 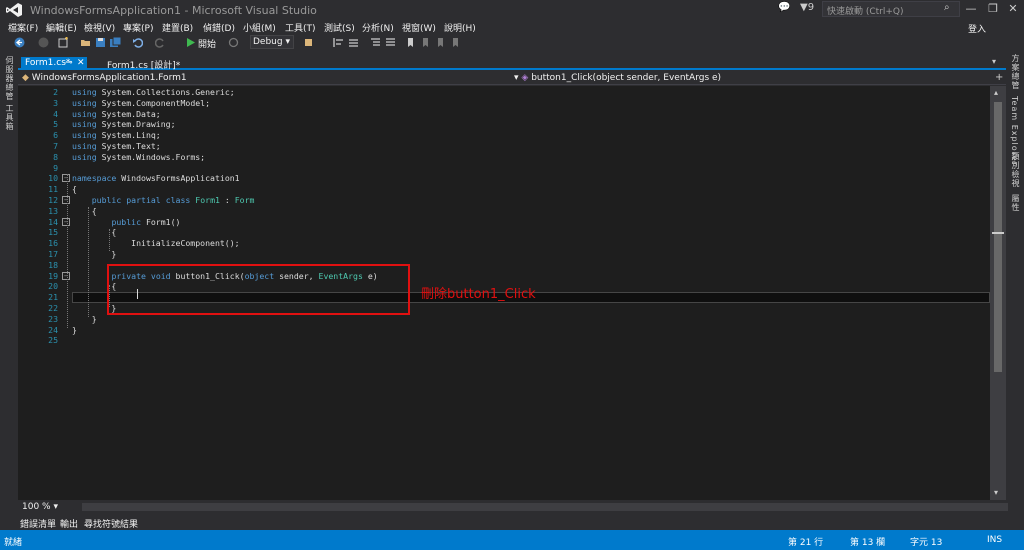 I want to click on line-number: 6, so click(x=55, y=135).